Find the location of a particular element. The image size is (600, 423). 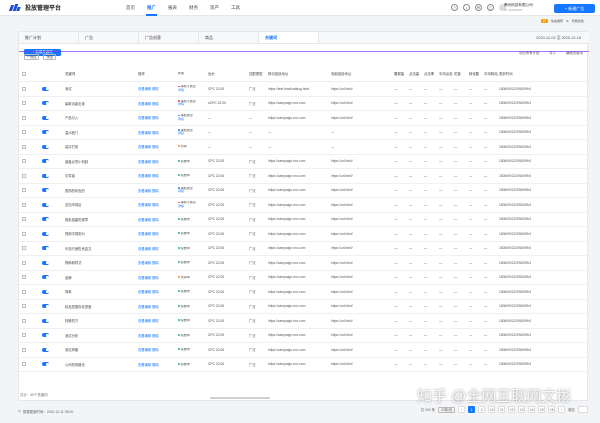

notification-icon: • is located at coordinates (466, 7).